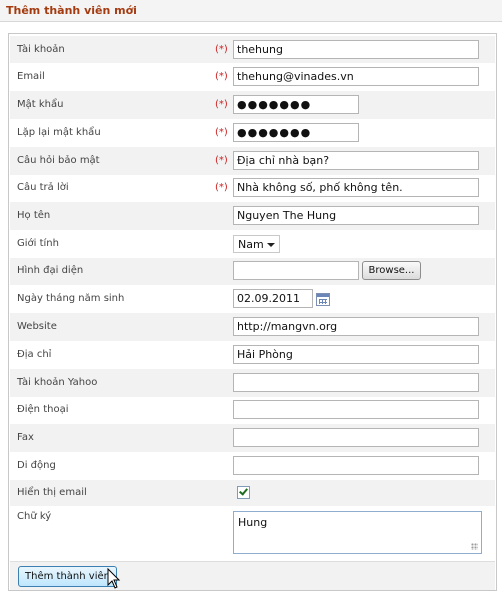  Describe the element at coordinates (40, 104) in the screenshot. I see `password-label: Mật khẩu` at that location.